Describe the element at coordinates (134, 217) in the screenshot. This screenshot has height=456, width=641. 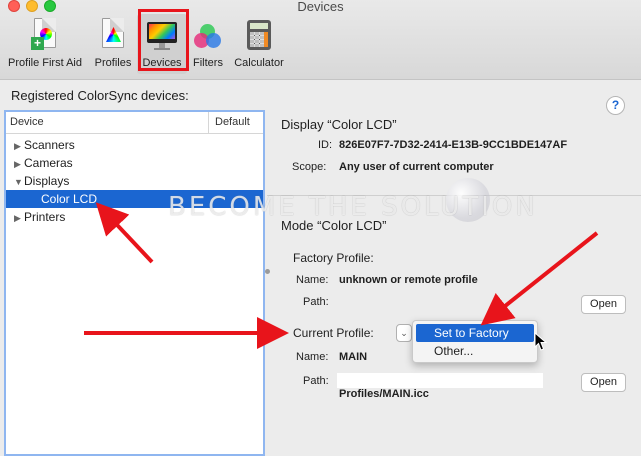
I see `list-item-printers: ▶ Printers` at that location.